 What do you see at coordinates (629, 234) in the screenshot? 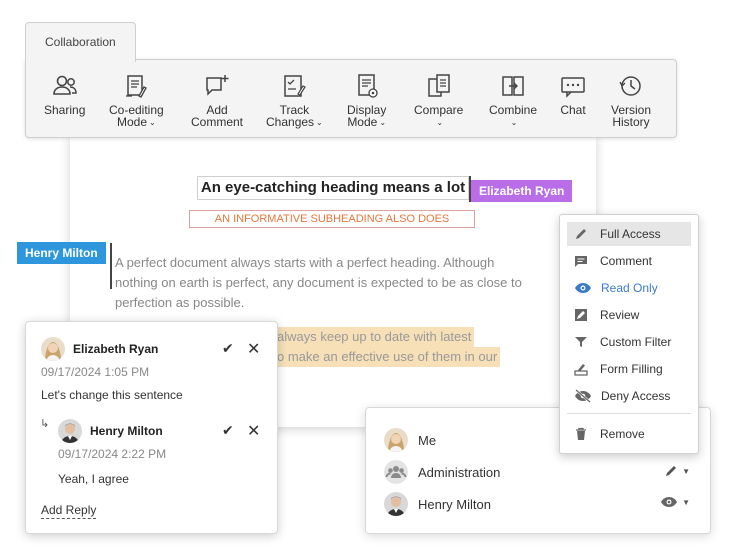
I see `menu-item-full-access: Full Access` at bounding box center [629, 234].